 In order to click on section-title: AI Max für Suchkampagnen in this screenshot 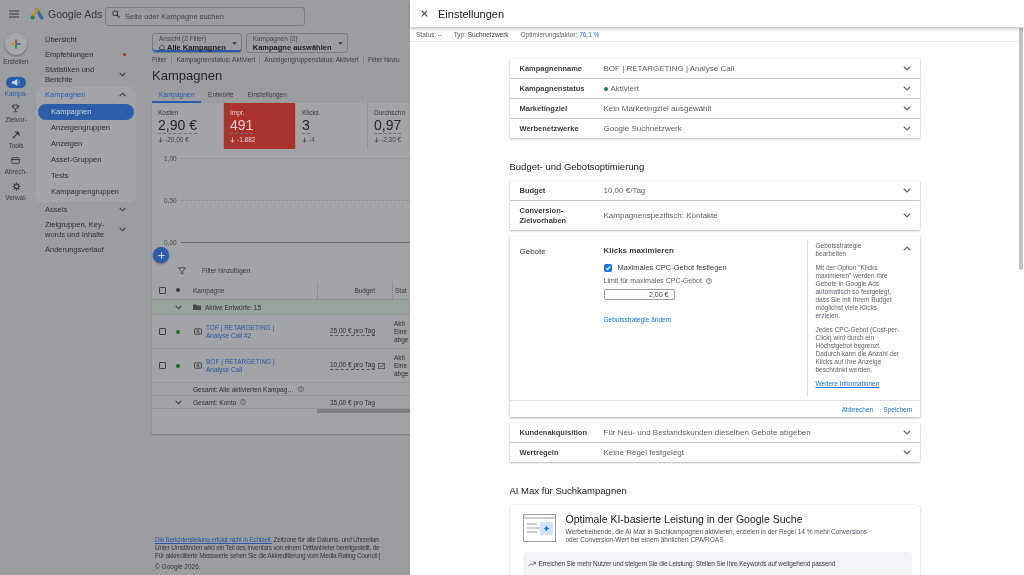, I will do `click(568, 491)`.